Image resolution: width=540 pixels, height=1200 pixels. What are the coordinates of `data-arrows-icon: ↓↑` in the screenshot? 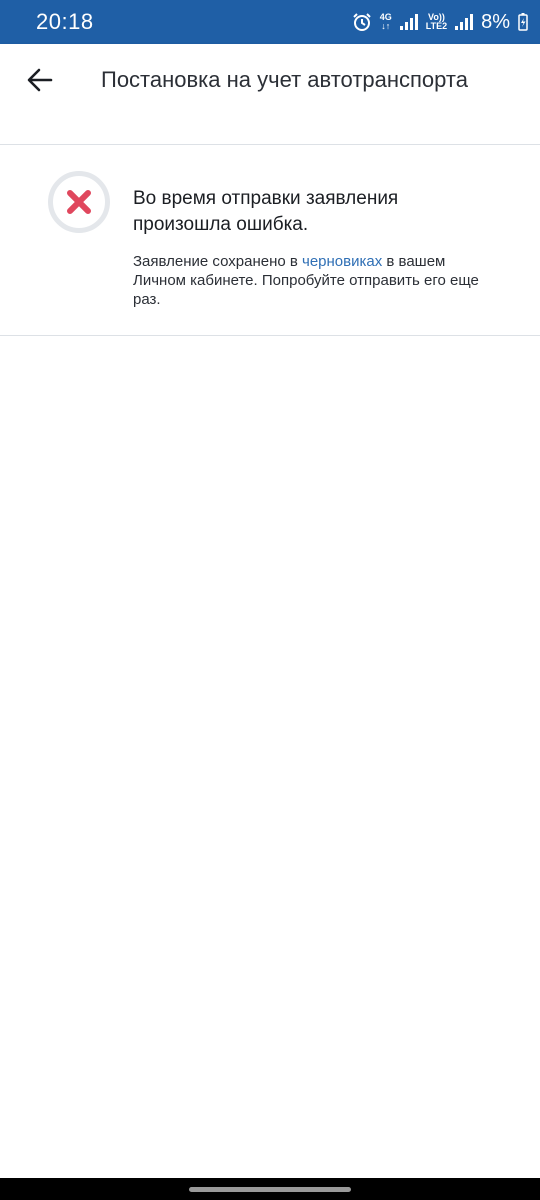 It's located at (386, 26).